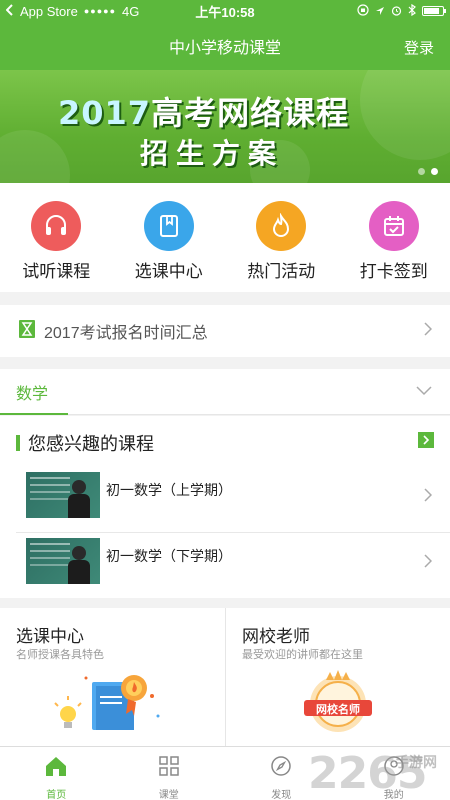  Describe the element at coordinates (396, 11) in the screenshot. I see `alarm-icon` at that location.